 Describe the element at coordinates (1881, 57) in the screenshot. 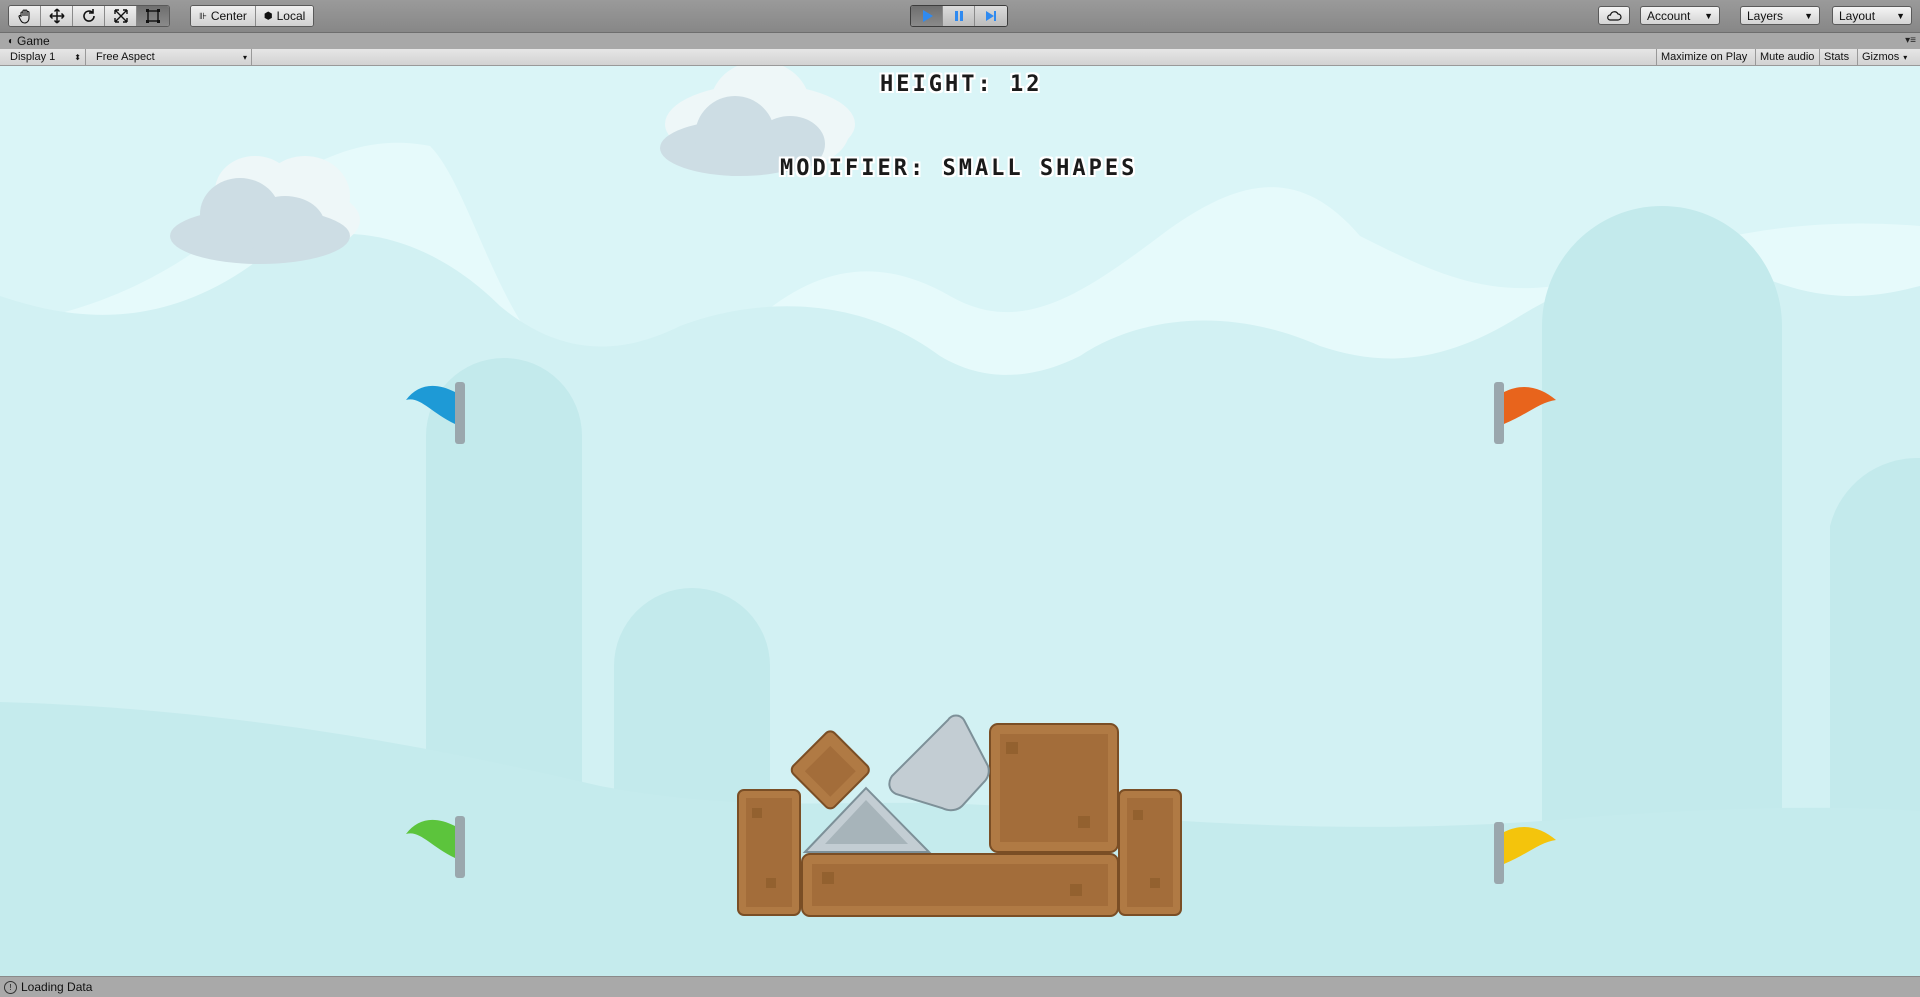

I see `gizmos-label: Gizmos` at that location.